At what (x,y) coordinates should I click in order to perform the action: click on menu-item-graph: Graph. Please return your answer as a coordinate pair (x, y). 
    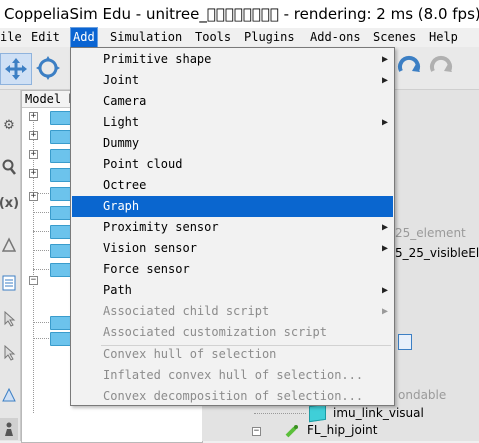
    Looking at the image, I should click on (232, 206).